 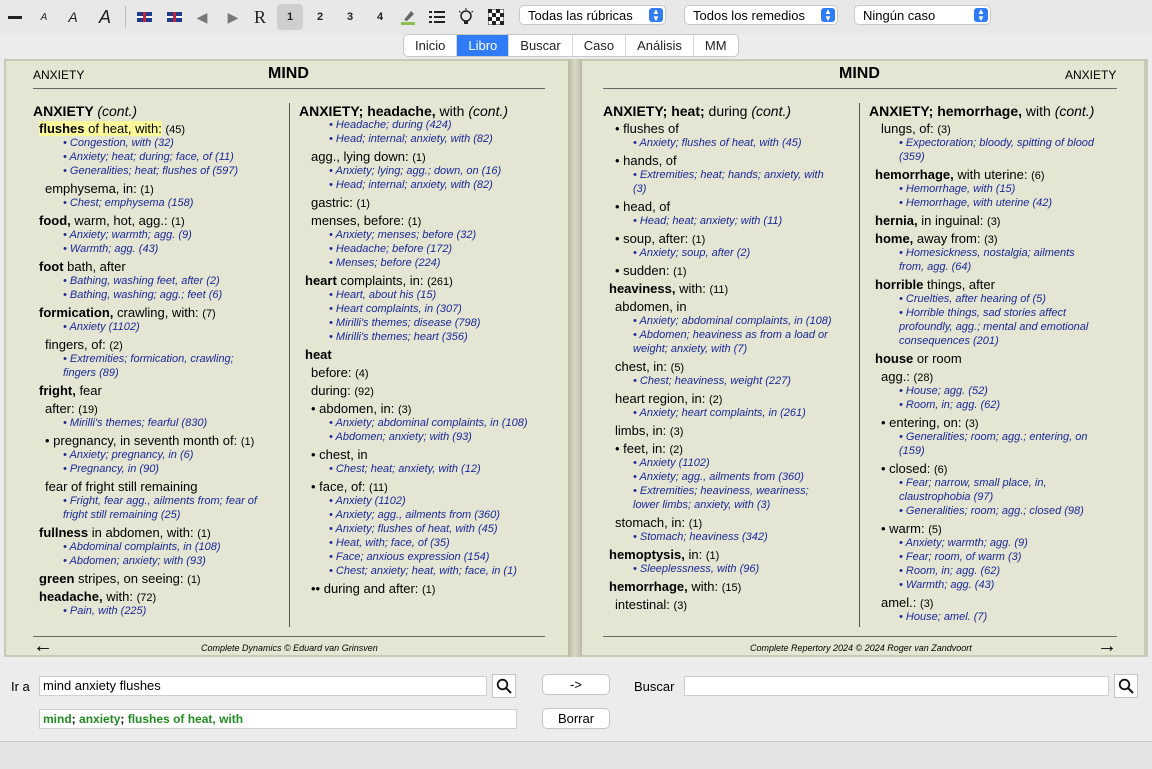 I want to click on rubric-line: • Anxiety; flushes of heat, with (45), so click(x=717, y=143).